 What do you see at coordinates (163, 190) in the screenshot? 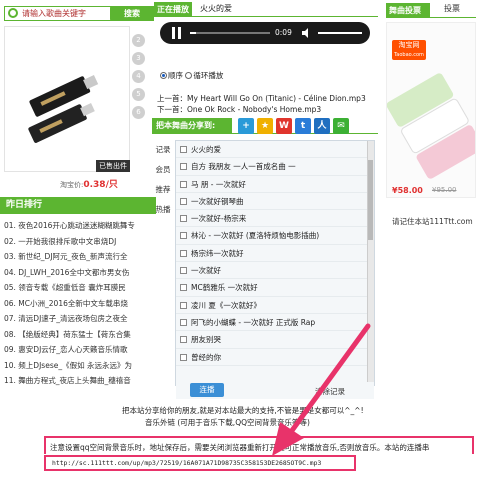
I see `tab-recommend: 推荐` at bounding box center [163, 190].